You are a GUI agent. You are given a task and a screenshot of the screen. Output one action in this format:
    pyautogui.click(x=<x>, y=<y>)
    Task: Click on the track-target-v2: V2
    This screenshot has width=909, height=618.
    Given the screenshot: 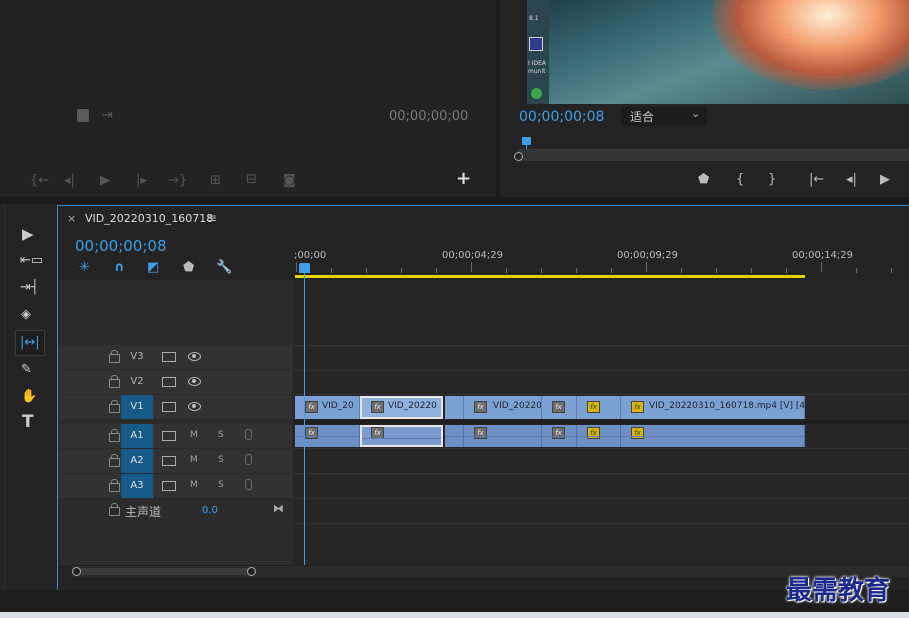 What is the action you would take?
    pyautogui.click(x=137, y=382)
    